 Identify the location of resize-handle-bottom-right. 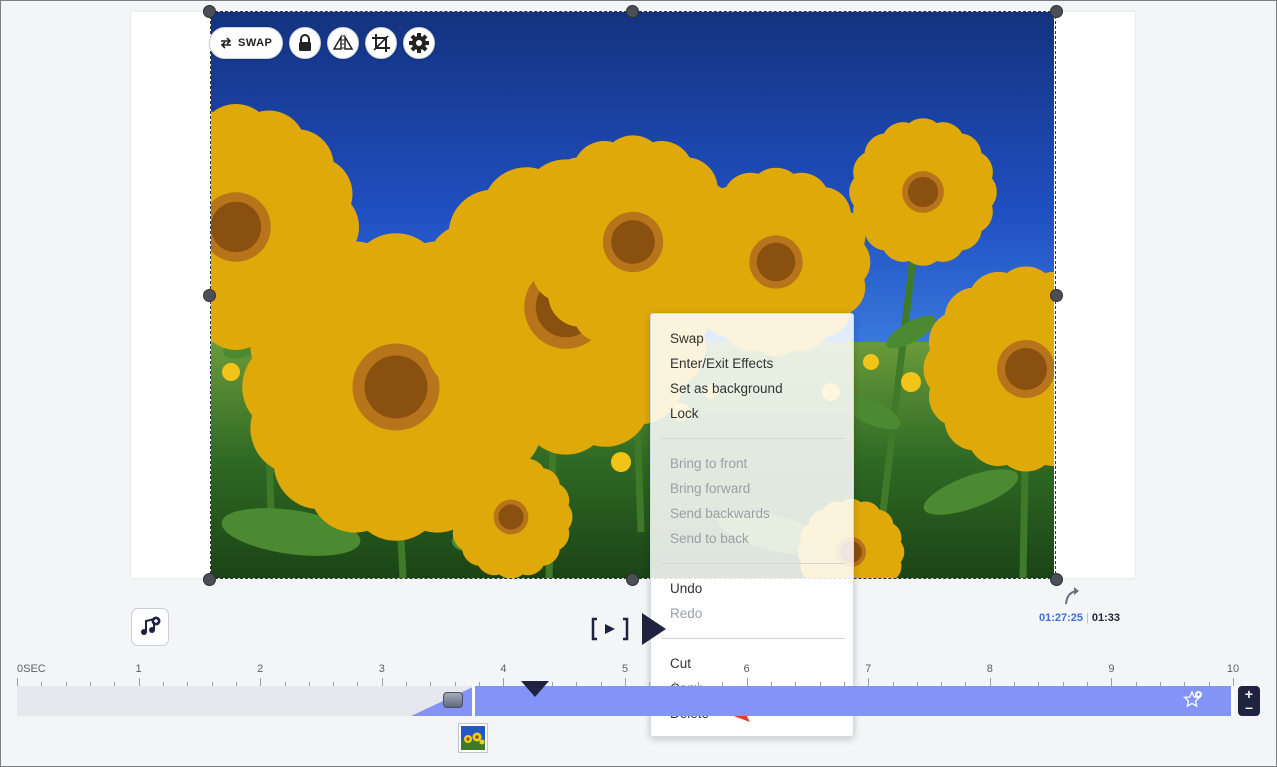
(1056, 579).